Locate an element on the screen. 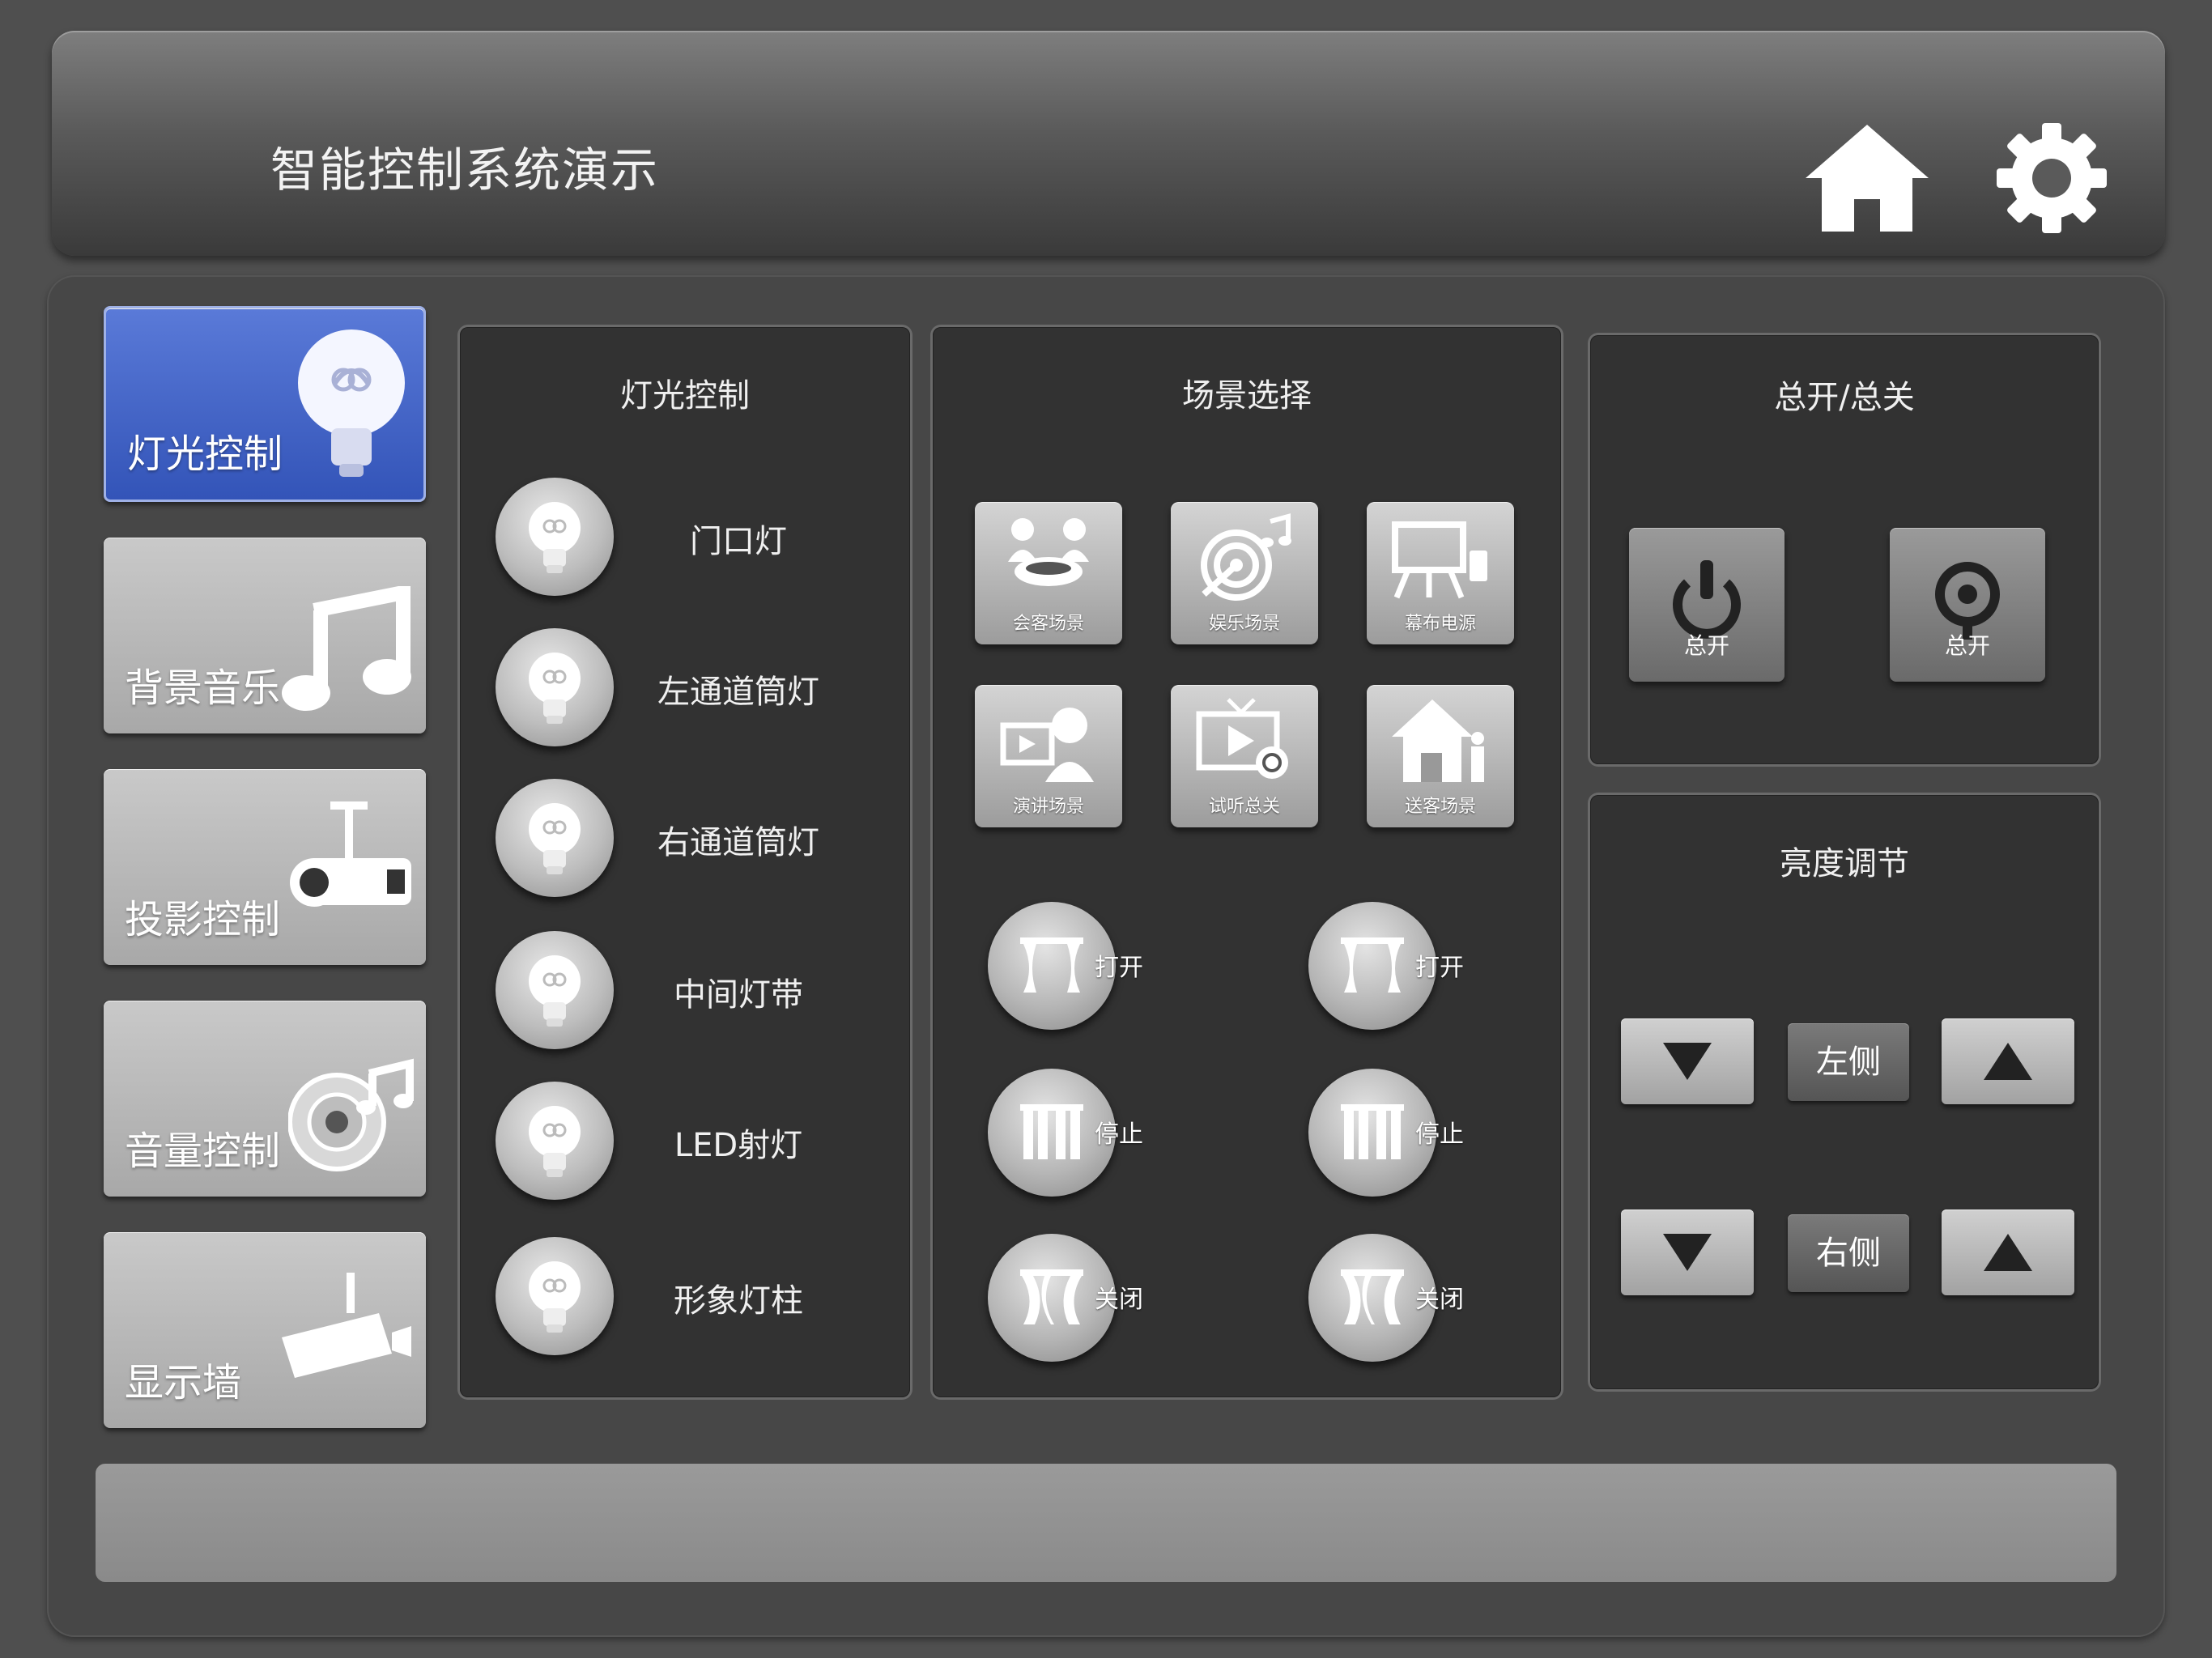 The image size is (2212, 1658). scene-presentation: 演讲场景 is located at coordinates (1048, 756).